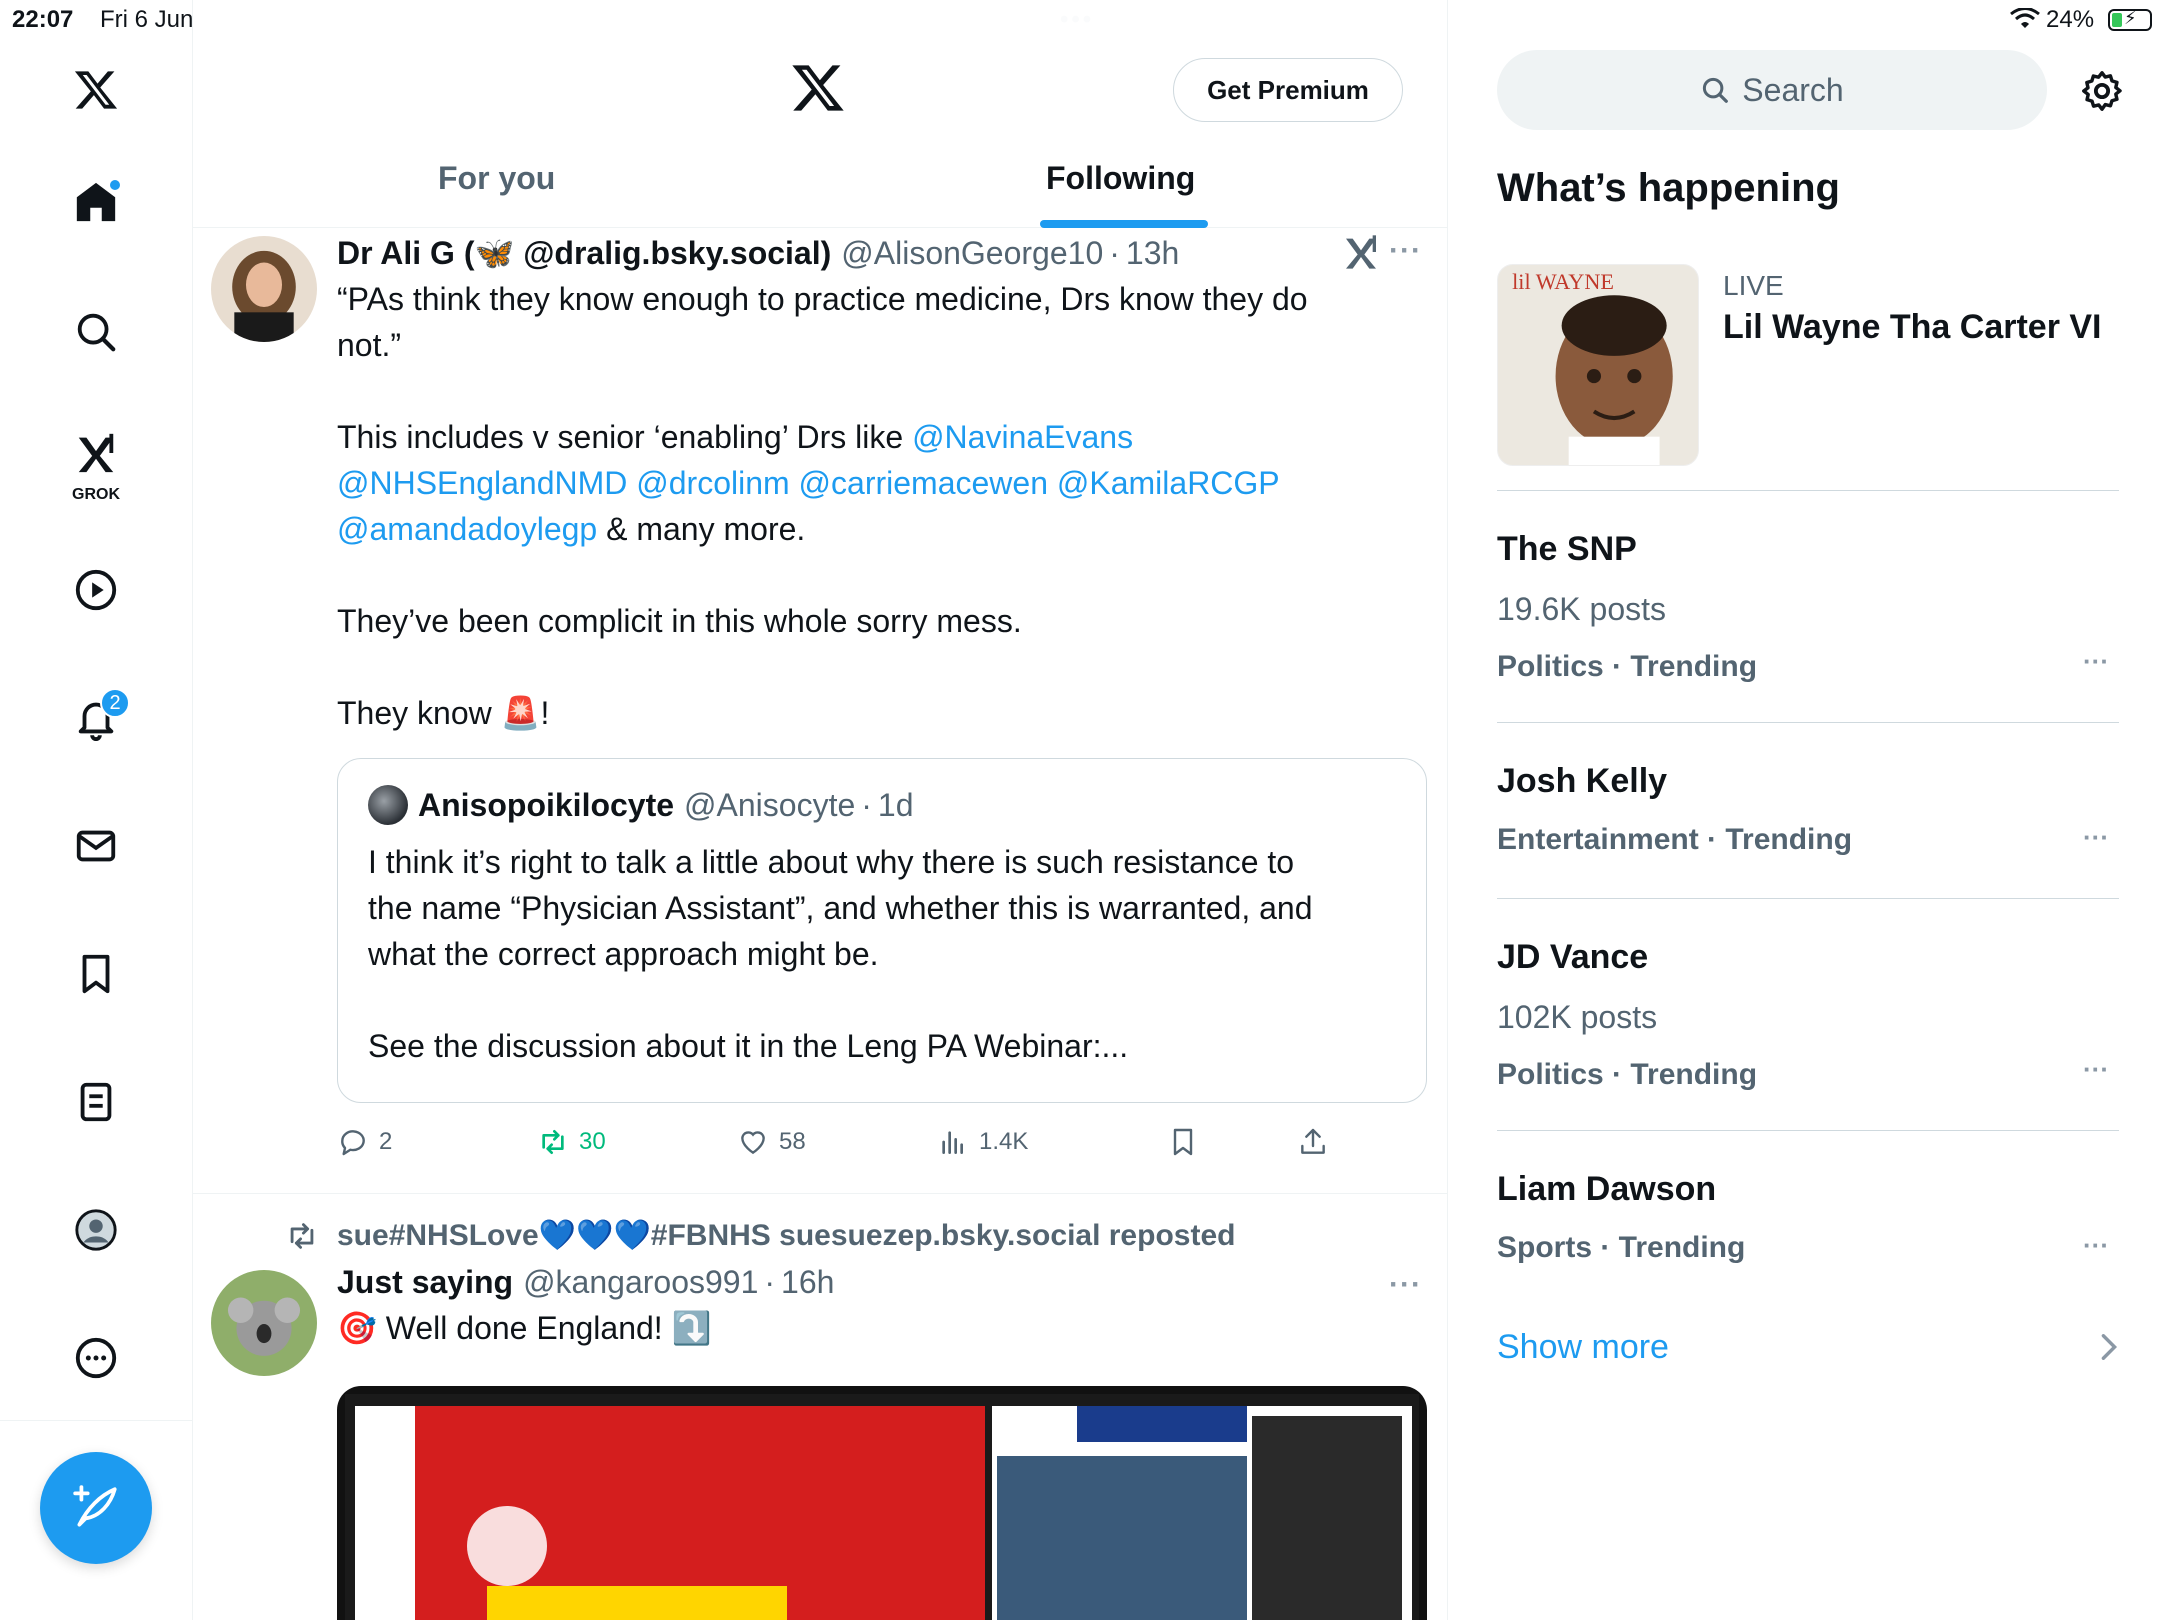 This screenshot has height=1620, width=2160. I want to click on arrow-down-emoji: ⤵️, so click(691, 1328).